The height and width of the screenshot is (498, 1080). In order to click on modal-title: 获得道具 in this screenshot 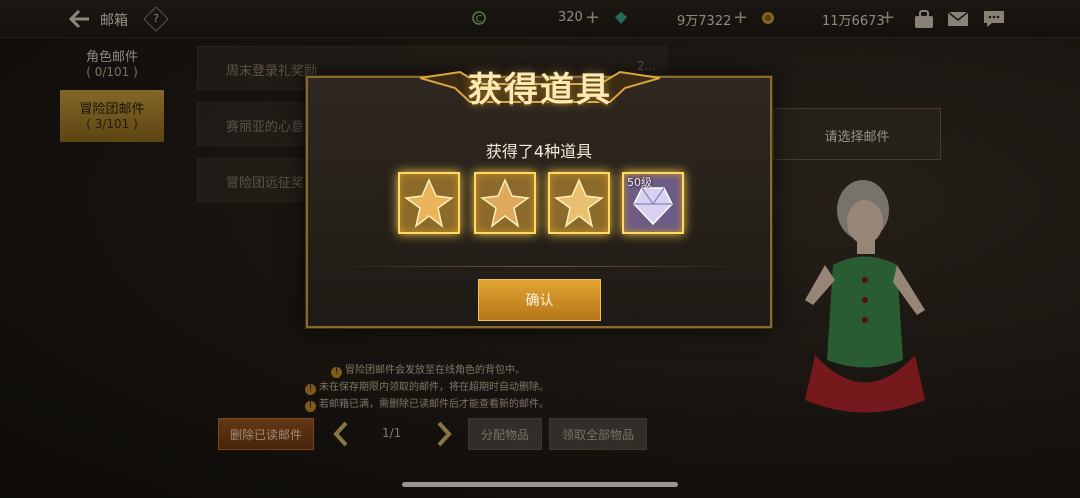, I will do `click(540, 90)`.